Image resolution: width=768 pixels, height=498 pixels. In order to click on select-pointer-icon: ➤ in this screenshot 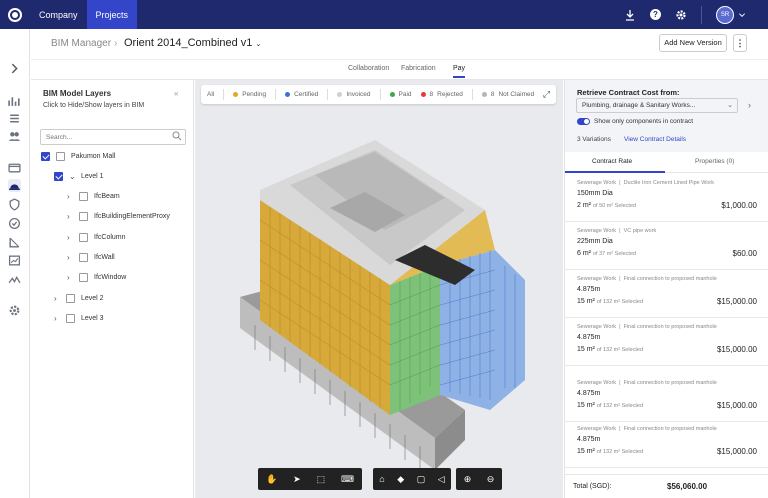, I will do `click(297, 479)`.